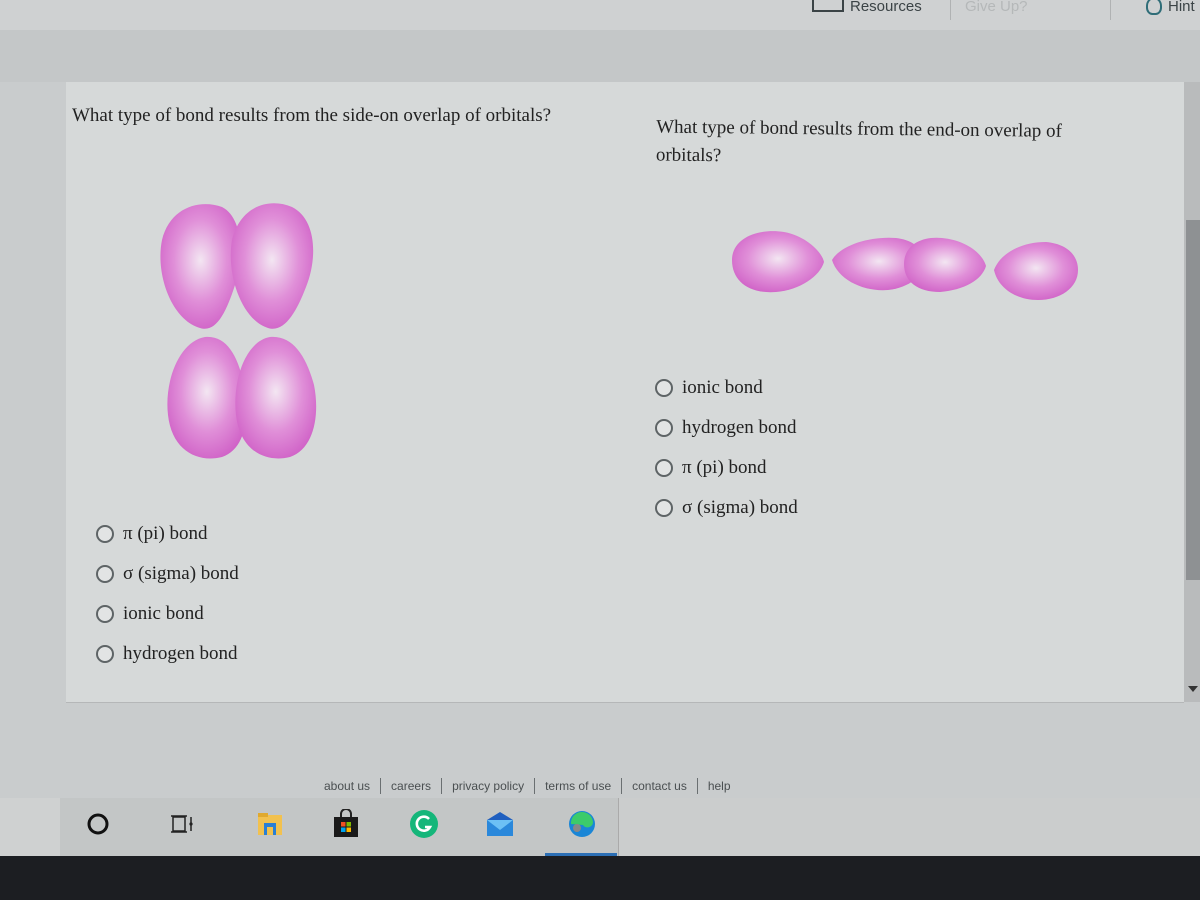 Image resolution: width=1200 pixels, height=900 pixels. Describe the element at coordinates (828, 6) in the screenshot. I see `resources-icon` at that location.